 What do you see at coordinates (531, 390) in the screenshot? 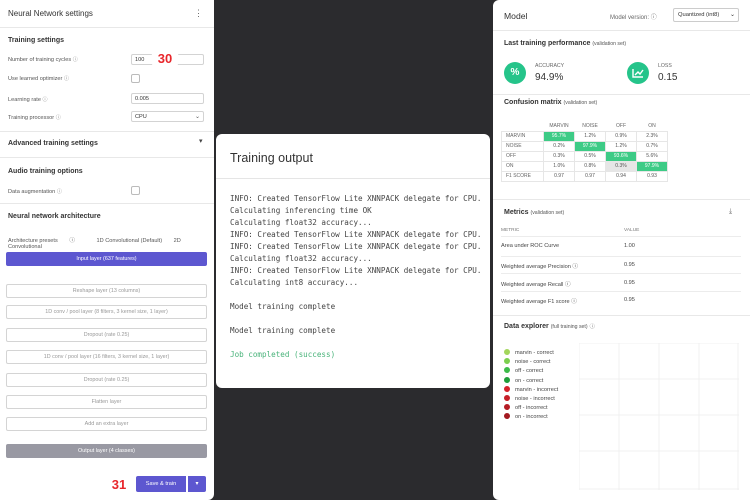
I see `legend-item: marvin - incorrect` at bounding box center [531, 390].